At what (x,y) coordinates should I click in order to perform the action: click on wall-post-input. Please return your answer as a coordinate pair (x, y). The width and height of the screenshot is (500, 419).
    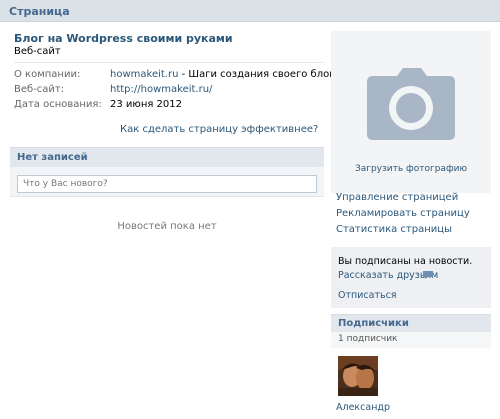
    Looking at the image, I should click on (167, 184).